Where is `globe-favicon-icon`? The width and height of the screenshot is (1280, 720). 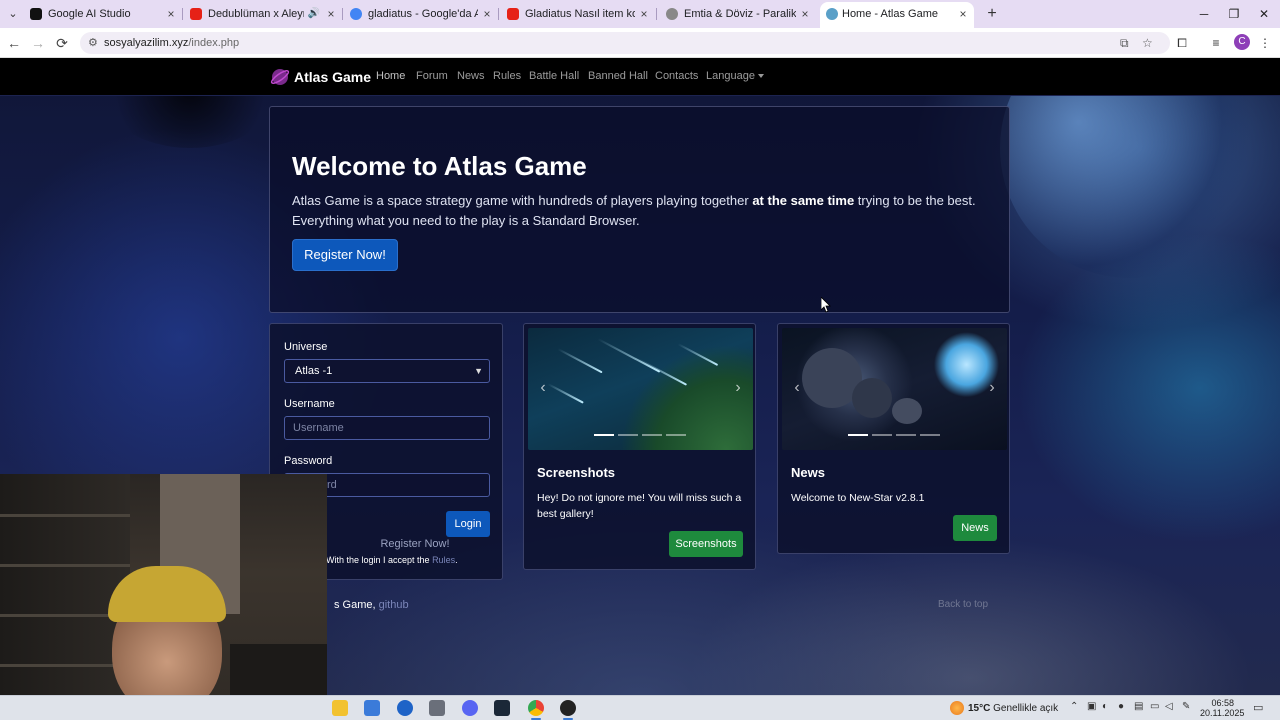 globe-favicon-icon is located at coordinates (672, 14).